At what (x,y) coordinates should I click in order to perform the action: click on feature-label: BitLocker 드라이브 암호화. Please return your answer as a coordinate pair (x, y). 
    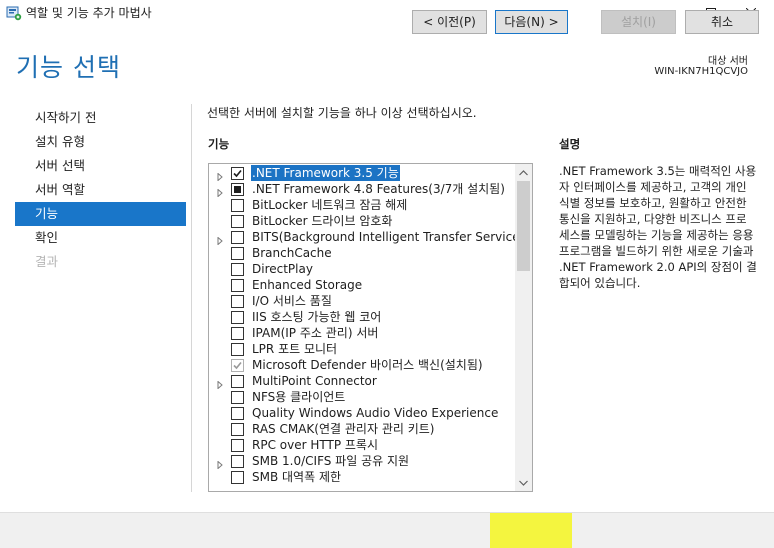
    Looking at the image, I should click on (322, 221).